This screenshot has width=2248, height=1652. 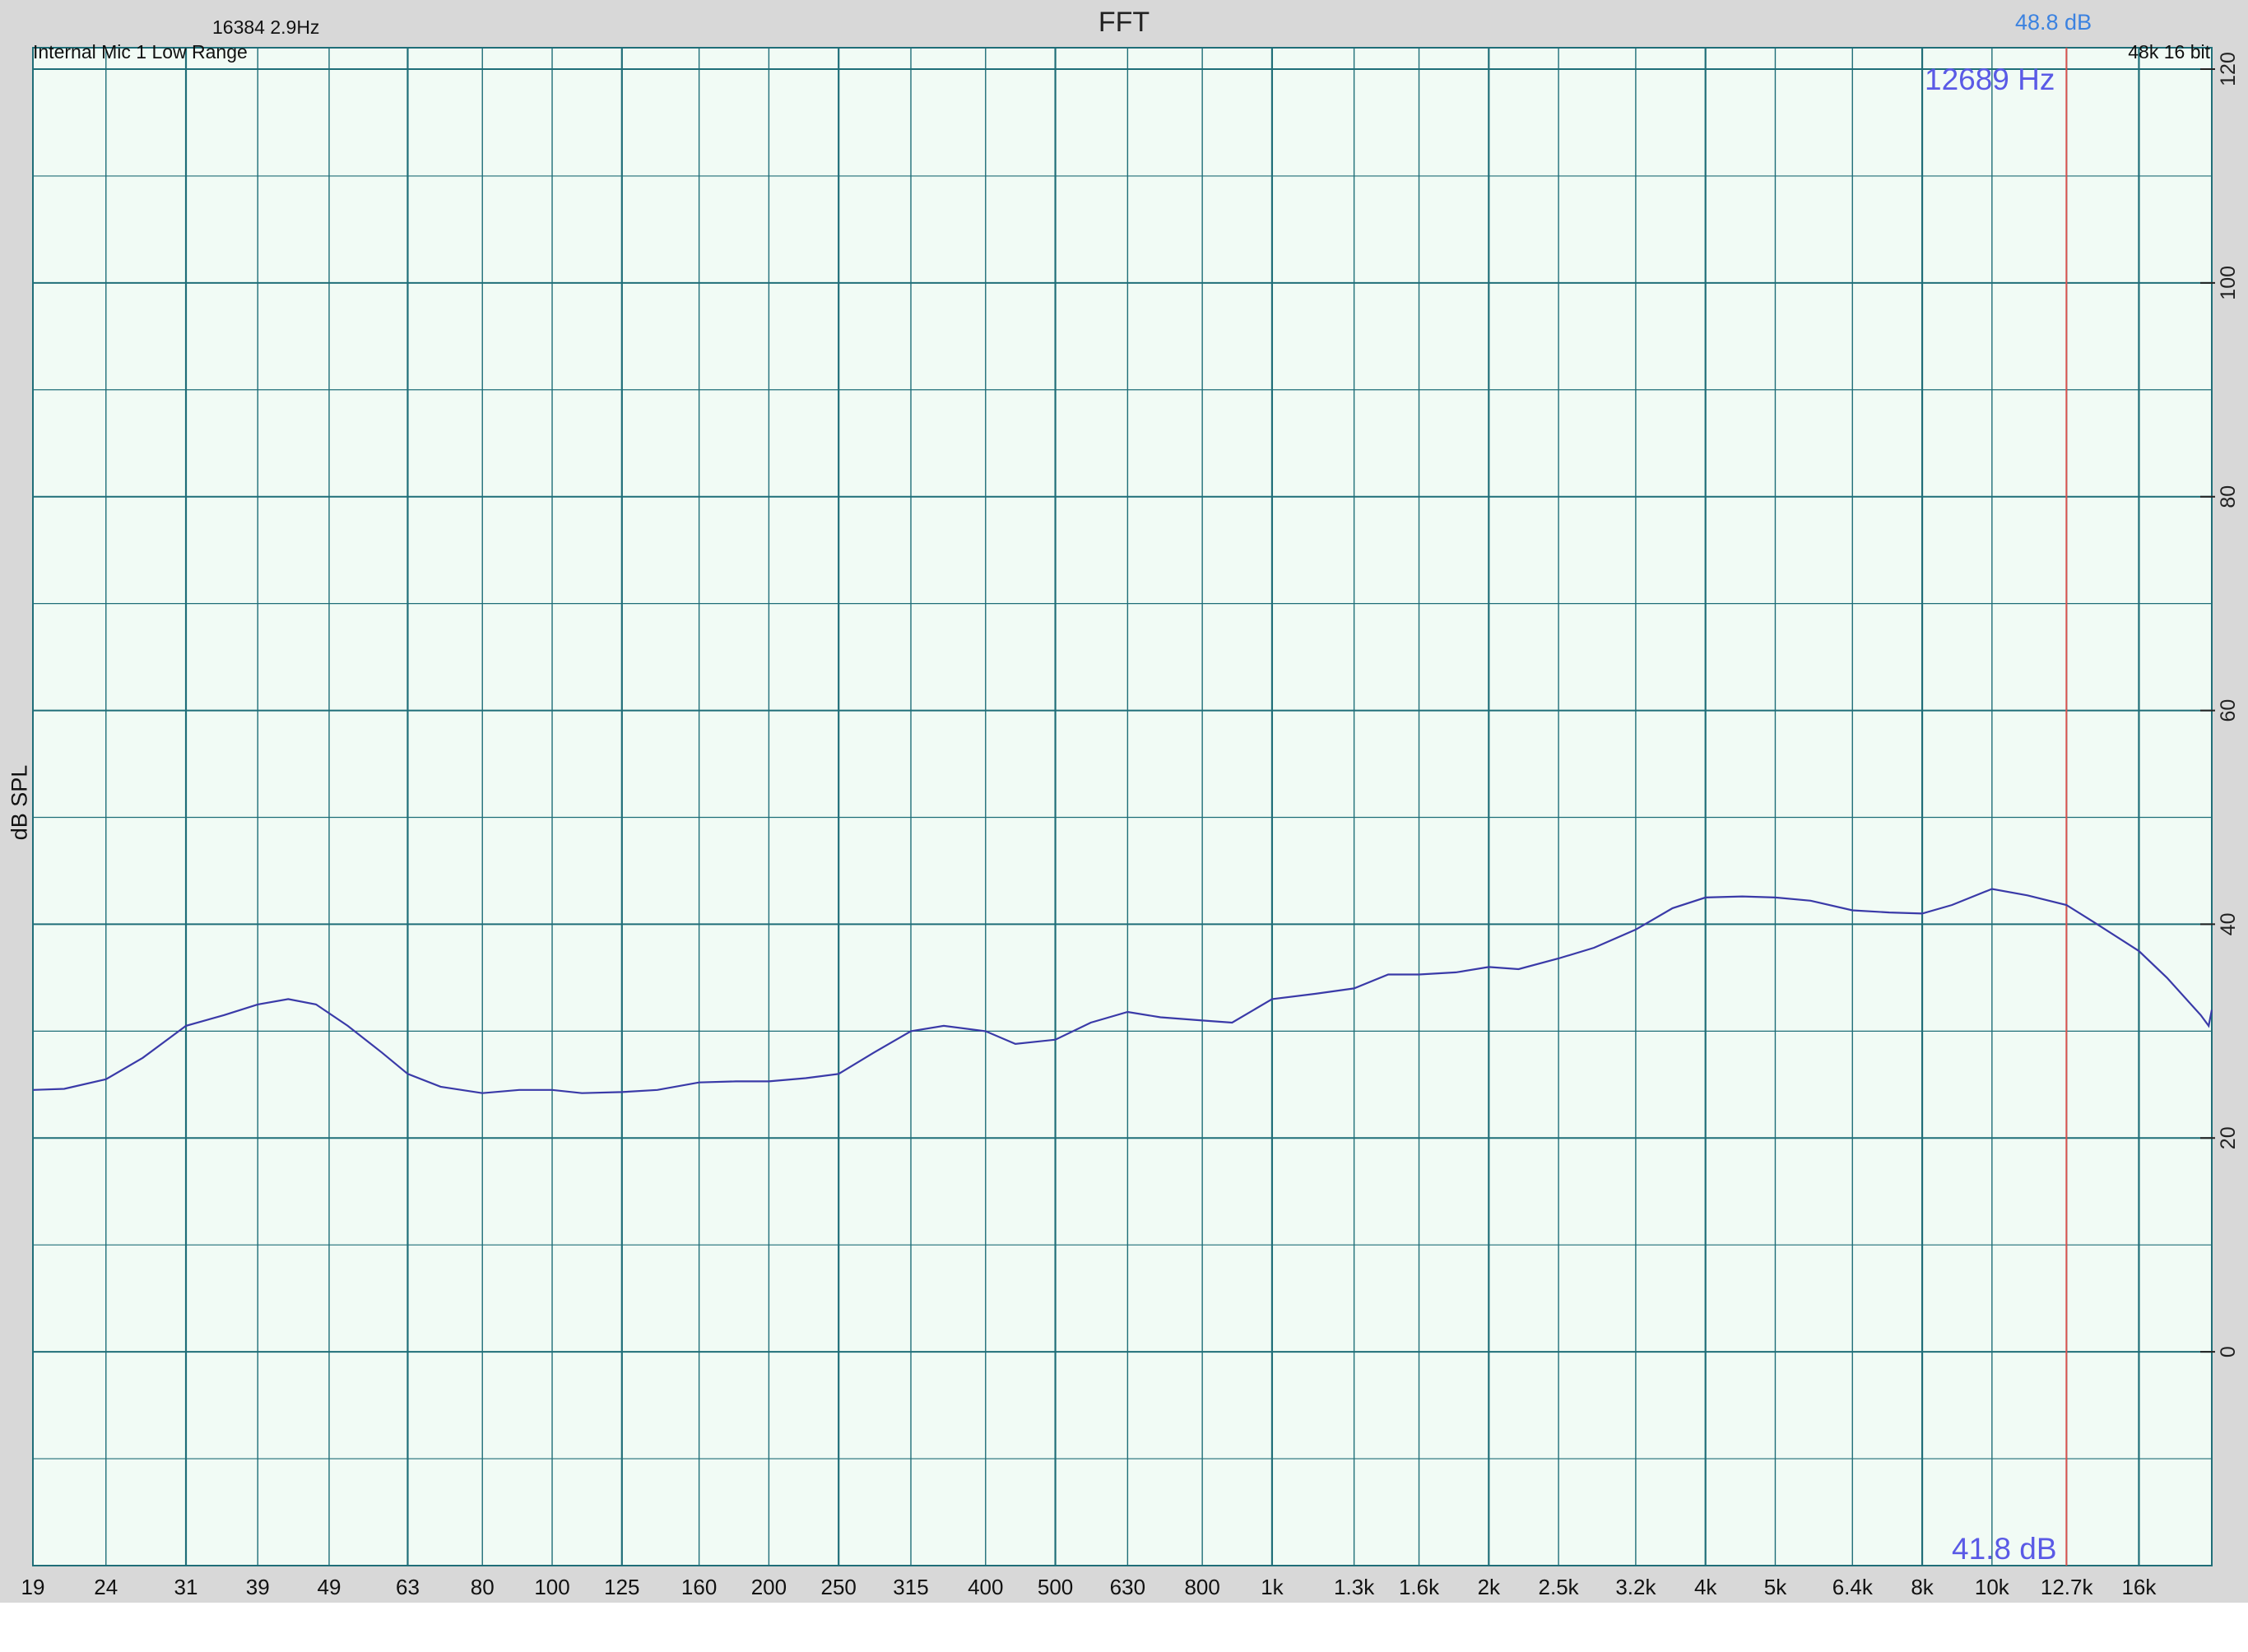 What do you see at coordinates (1419, 1587) in the screenshot?
I see `x-tick-label: 1.6k` at bounding box center [1419, 1587].